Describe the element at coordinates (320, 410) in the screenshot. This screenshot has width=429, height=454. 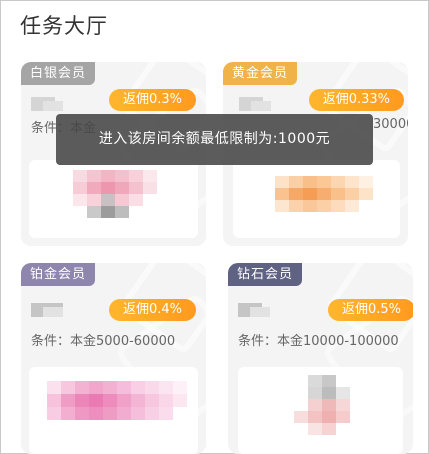
I see `room-image-diamond` at that location.